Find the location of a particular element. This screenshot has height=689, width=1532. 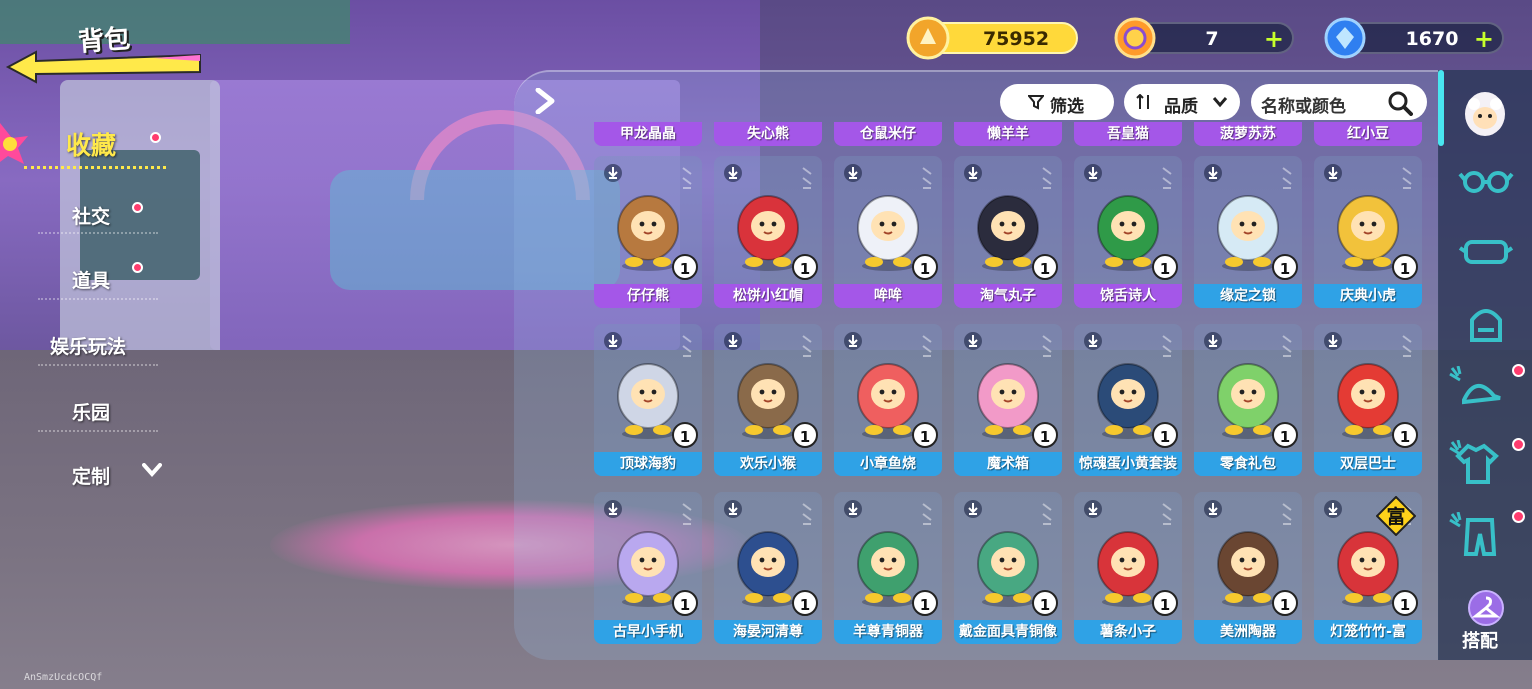

item-name: 缘定之锁 is located at coordinates (1248, 296).